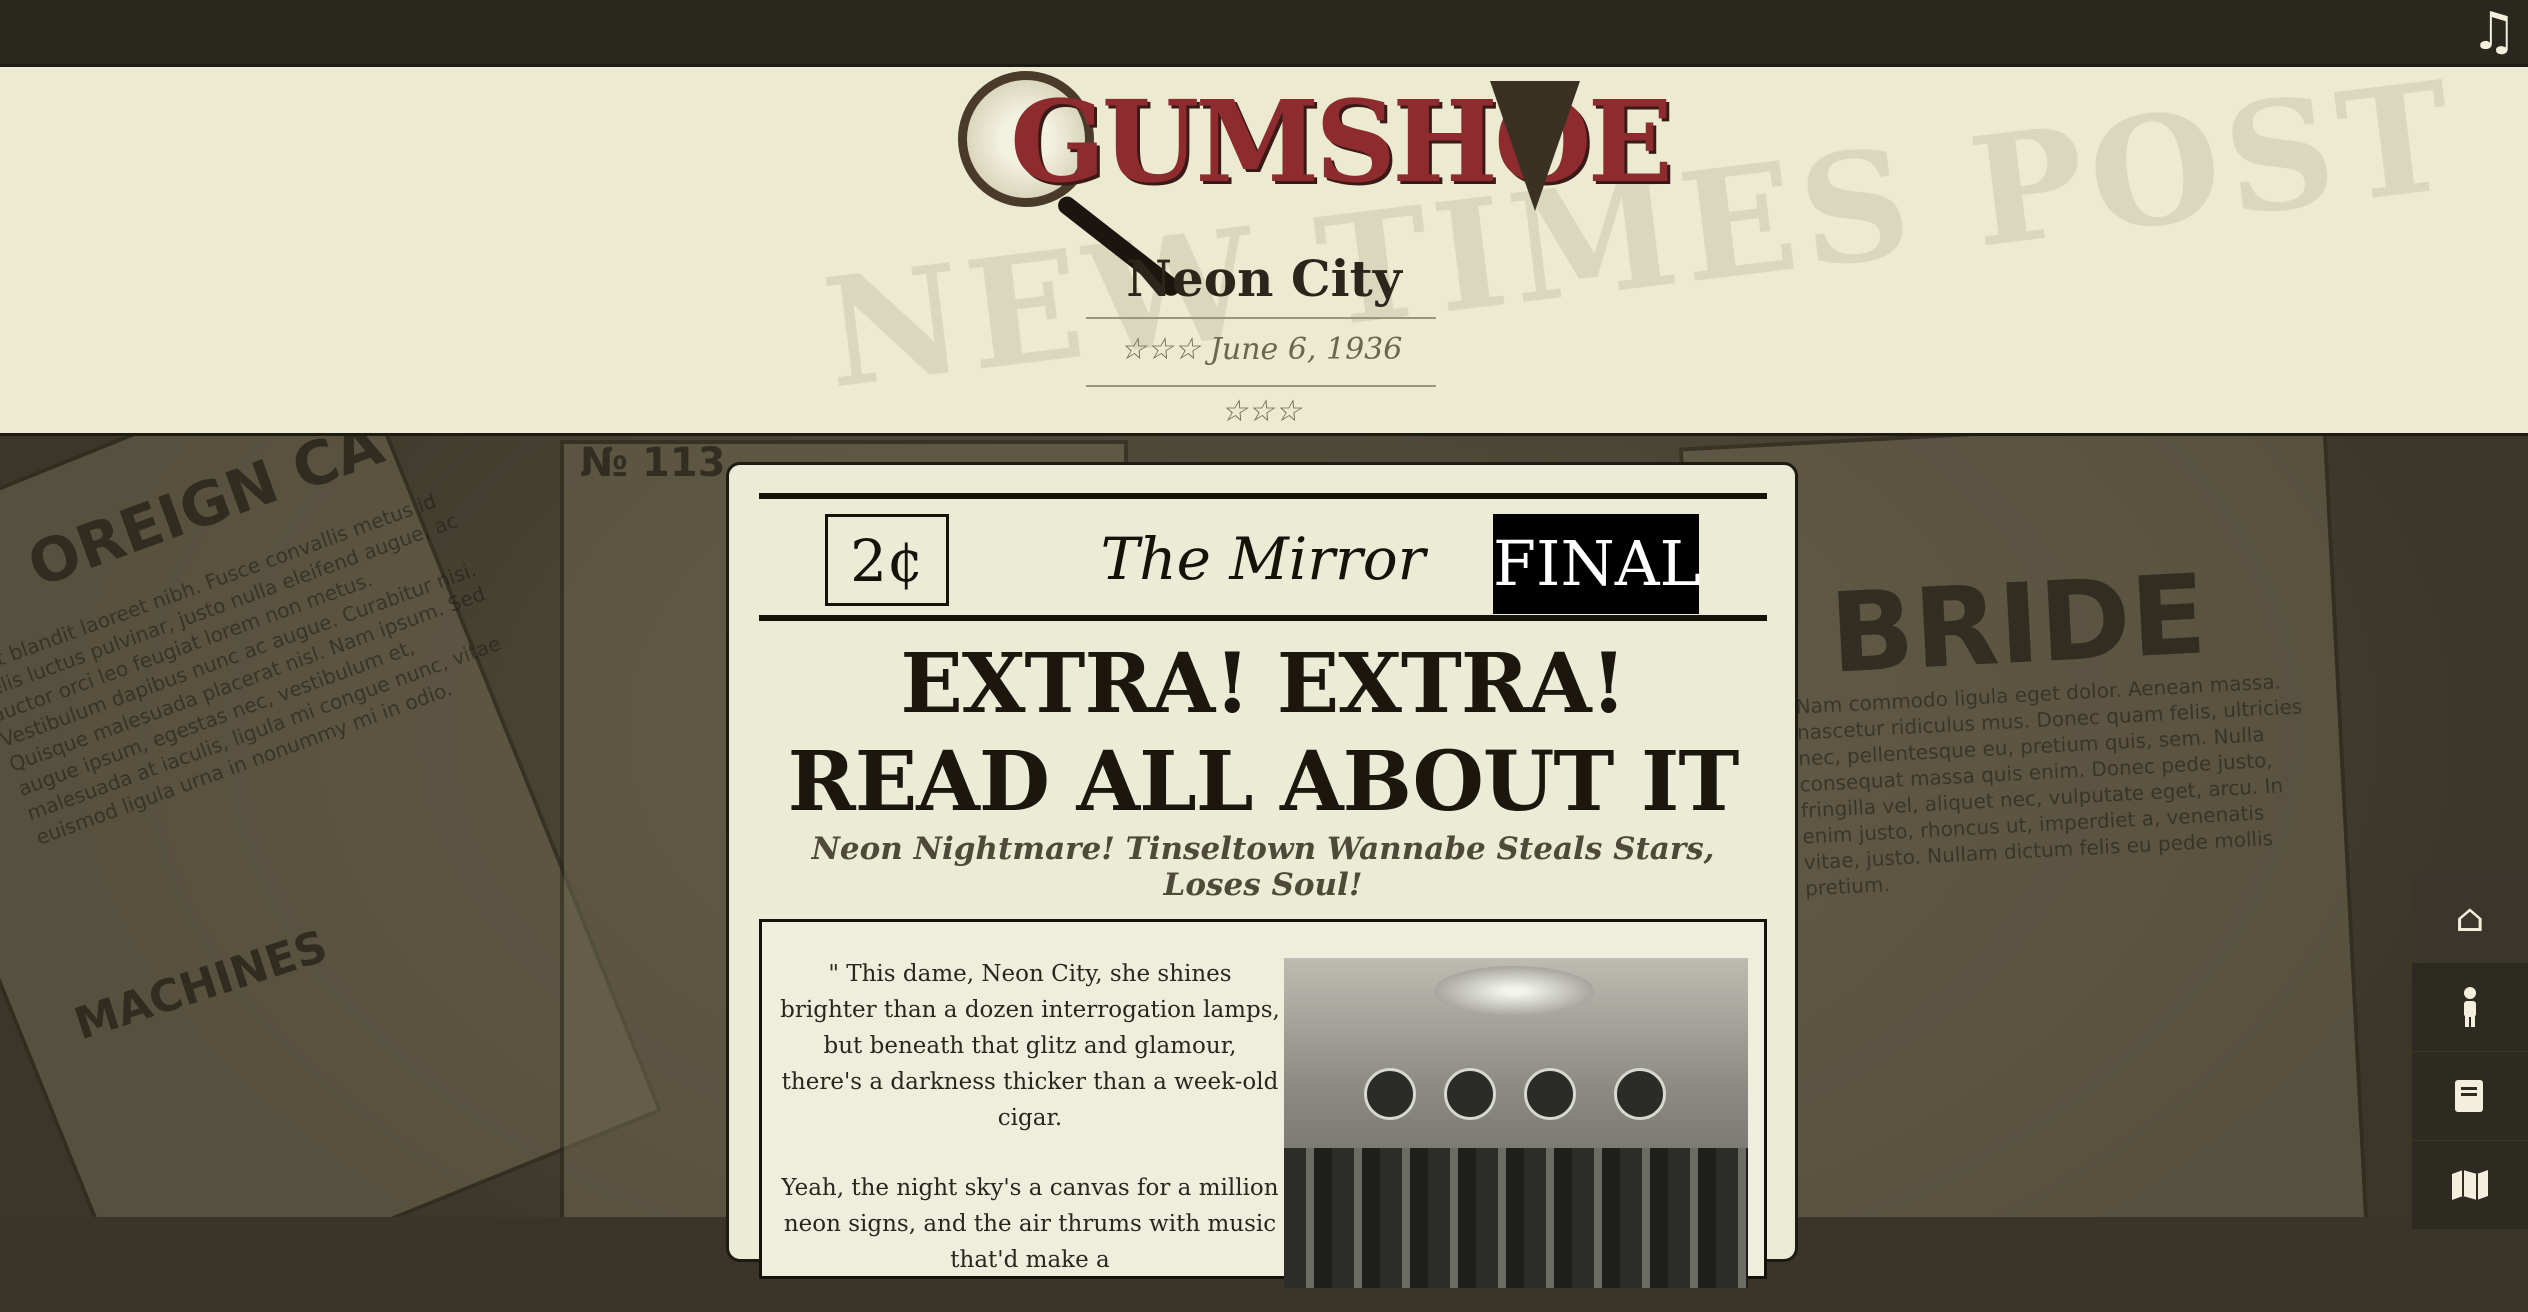 This screenshot has width=2528, height=1312. Describe the element at coordinates (2470, 1007) in the screenshot. I see `person-icon` at that location.